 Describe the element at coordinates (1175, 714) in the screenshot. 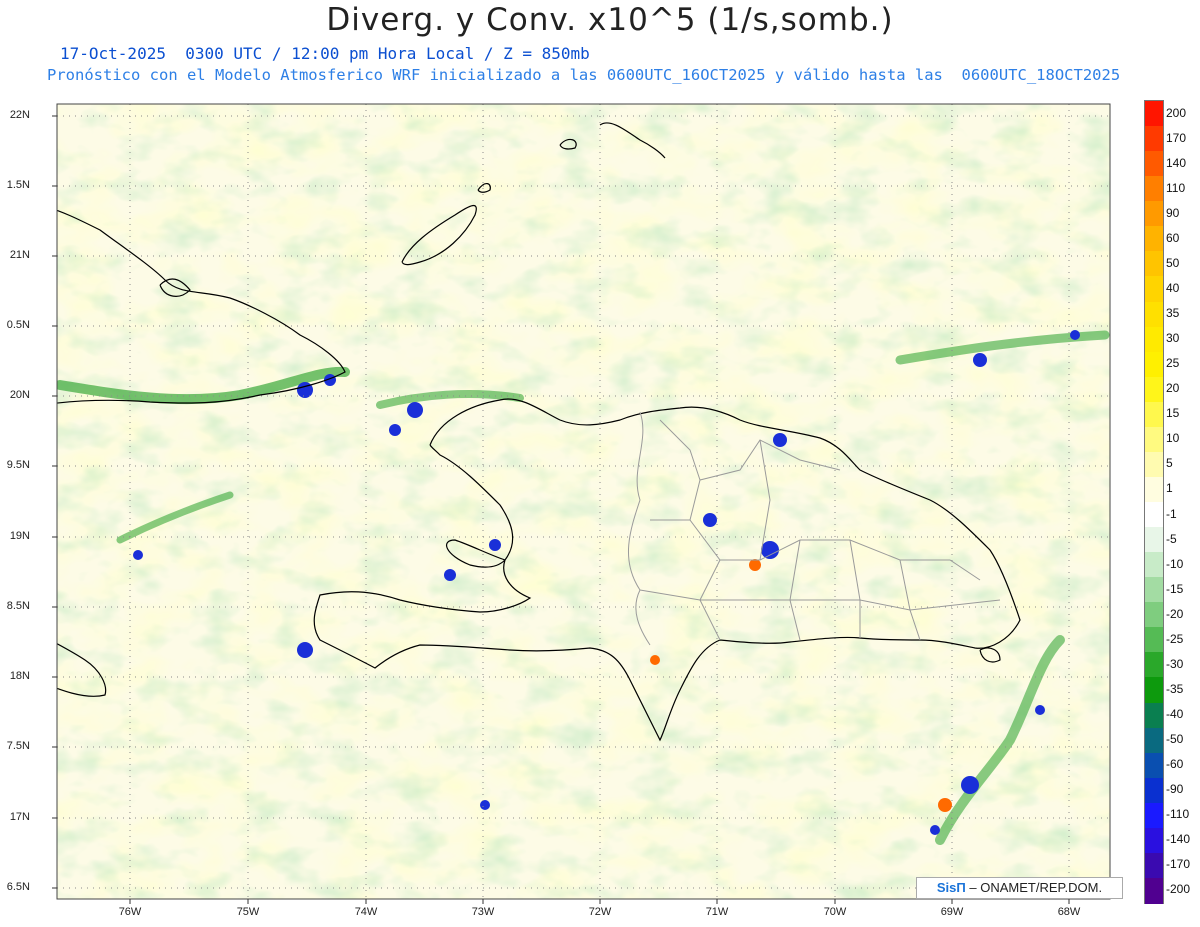

I see `colorbar-label: -40` at that location.